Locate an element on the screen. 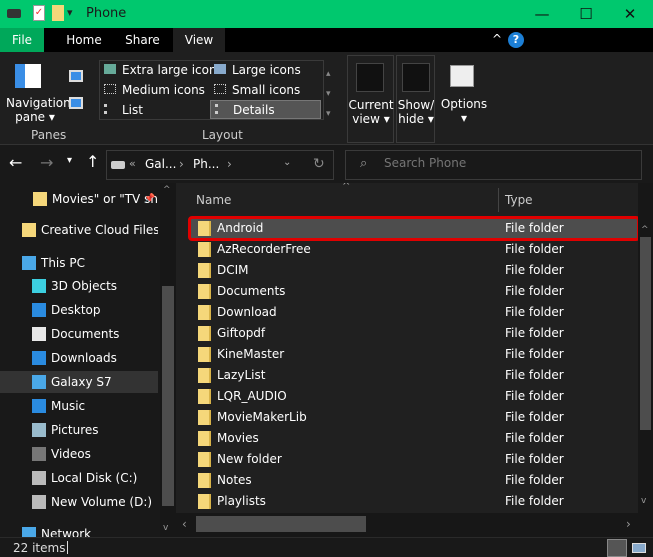  horizontal-scrollbar: ‹ › is located at coordinates (407, 525).